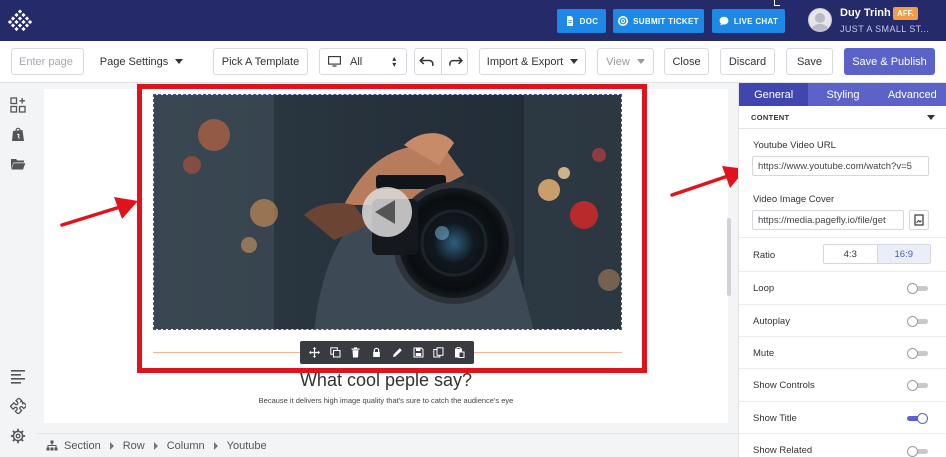 Image resolution: width=946 pixels, height=457 pixels. What do you see at coordinates (428, 61) in the screenshot?
I see `undo-icon` at bounding box center [428, 61].